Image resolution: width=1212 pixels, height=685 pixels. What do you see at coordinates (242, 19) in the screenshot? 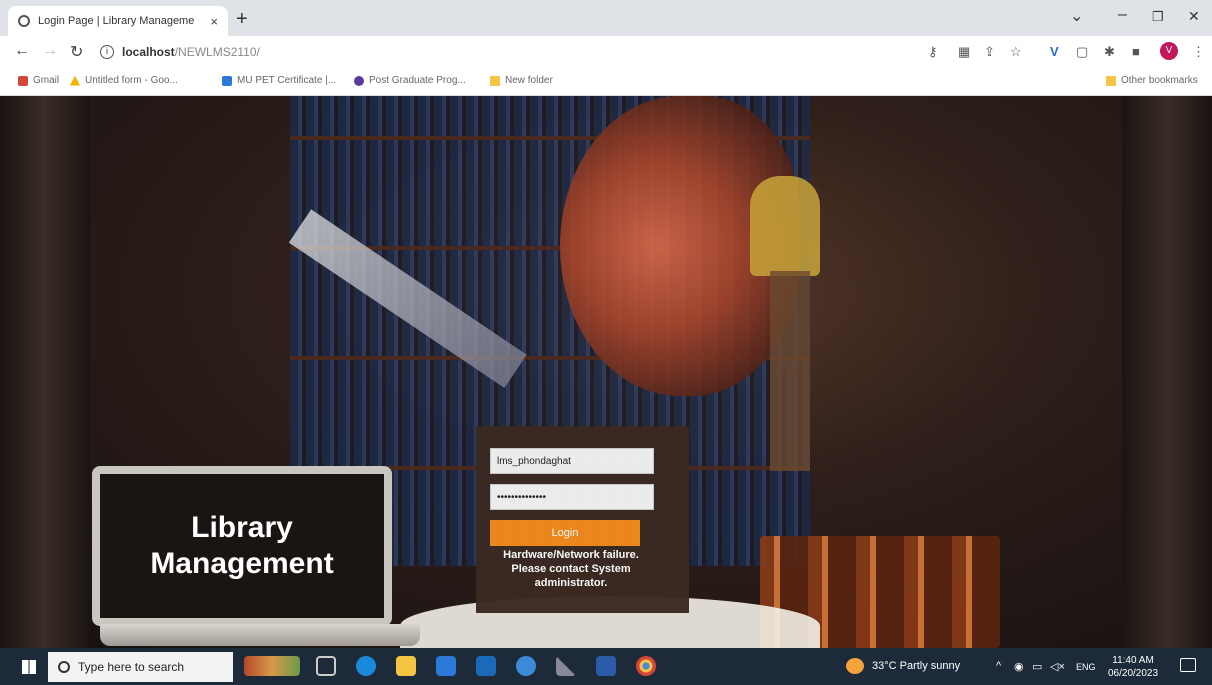
I see `new-tab-button: +` at bounding box center [242, 19].